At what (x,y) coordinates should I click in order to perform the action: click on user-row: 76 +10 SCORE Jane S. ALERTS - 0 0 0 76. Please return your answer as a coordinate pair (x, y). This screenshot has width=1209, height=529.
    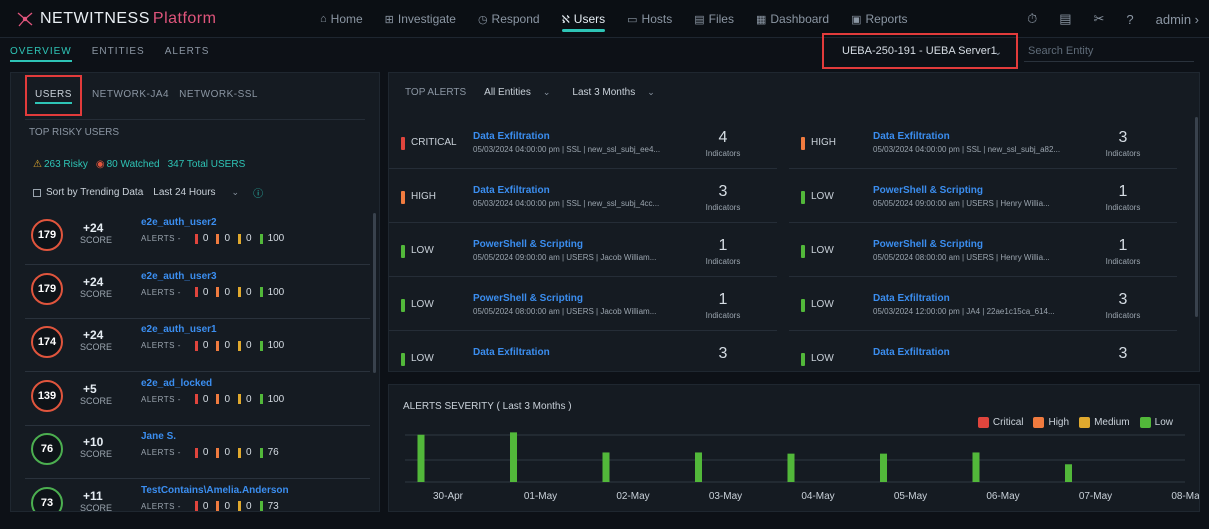
    Looking at the image, I should click on (197, 453).